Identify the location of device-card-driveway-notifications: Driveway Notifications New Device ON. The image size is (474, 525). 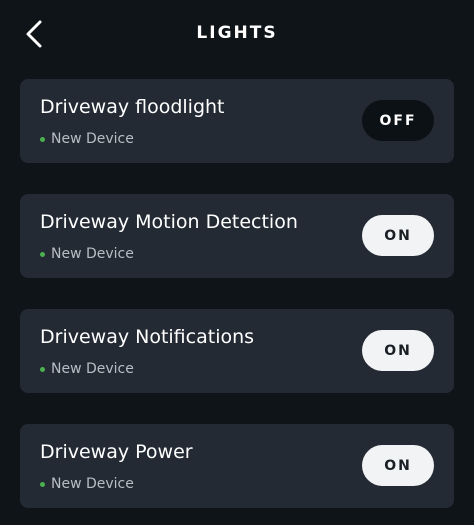
(237, 351).